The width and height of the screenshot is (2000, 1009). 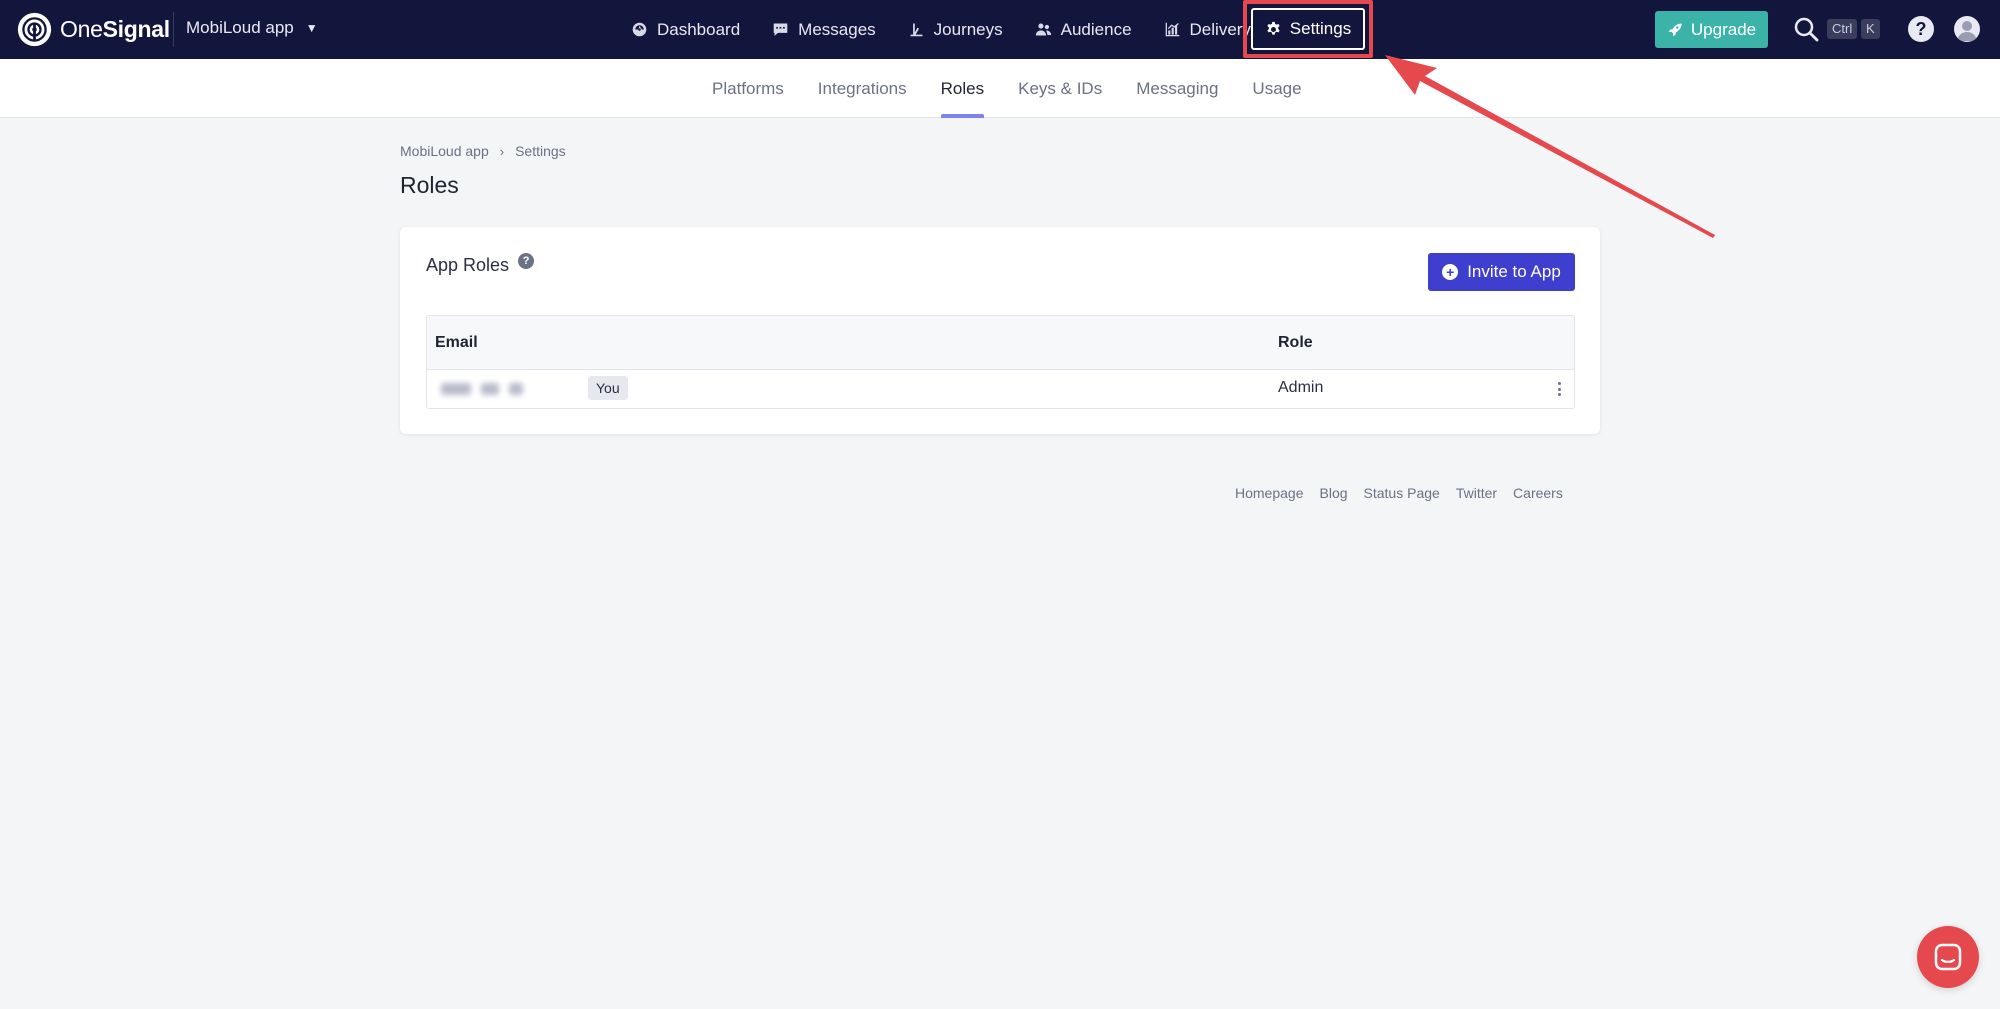 I want to click on breadcrumb-app-link: MobiLoud app, so click(x=444, y=151).